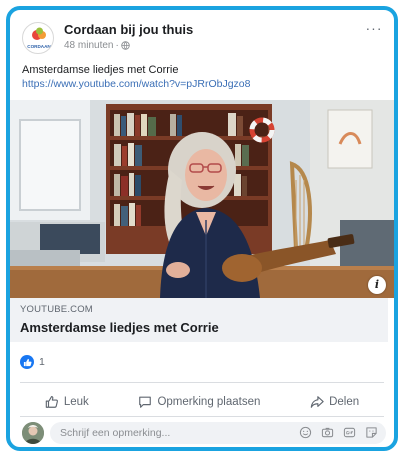 The image size is (404, 457). I want to click on page-avatar: CORDAAN, so click(38, 38).